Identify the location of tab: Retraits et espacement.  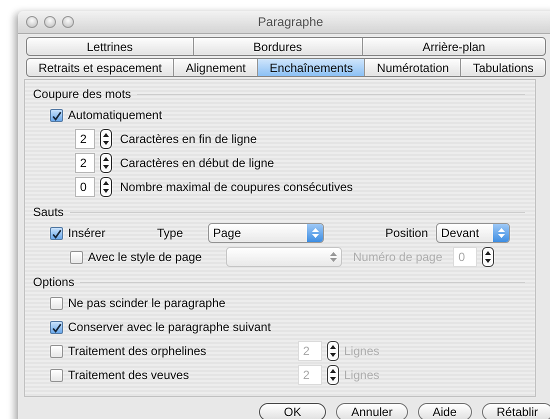
(100, 67).